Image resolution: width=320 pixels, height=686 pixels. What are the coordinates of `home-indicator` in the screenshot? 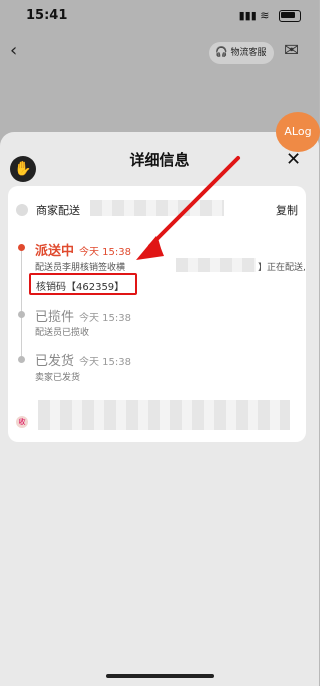 It's located at (160, 676).